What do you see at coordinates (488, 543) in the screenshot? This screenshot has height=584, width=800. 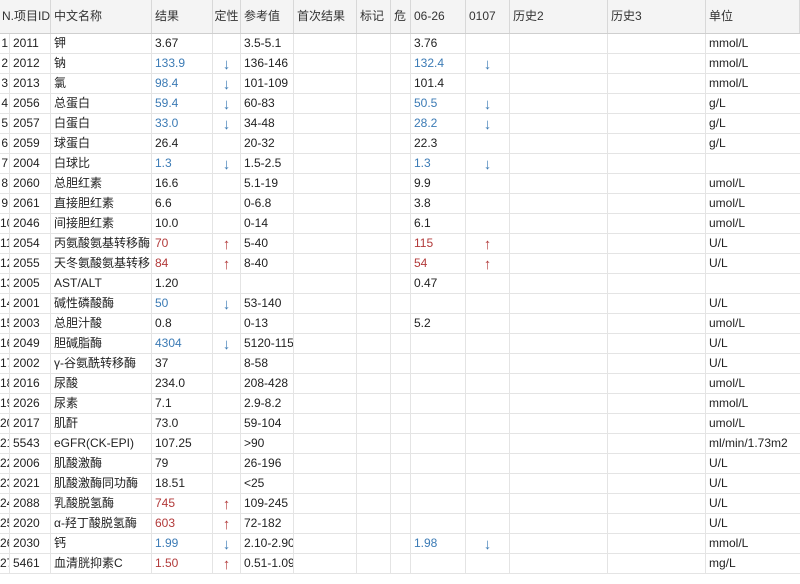 I see `arrow-down-icon: ↓` at bounding box center [488, 543].